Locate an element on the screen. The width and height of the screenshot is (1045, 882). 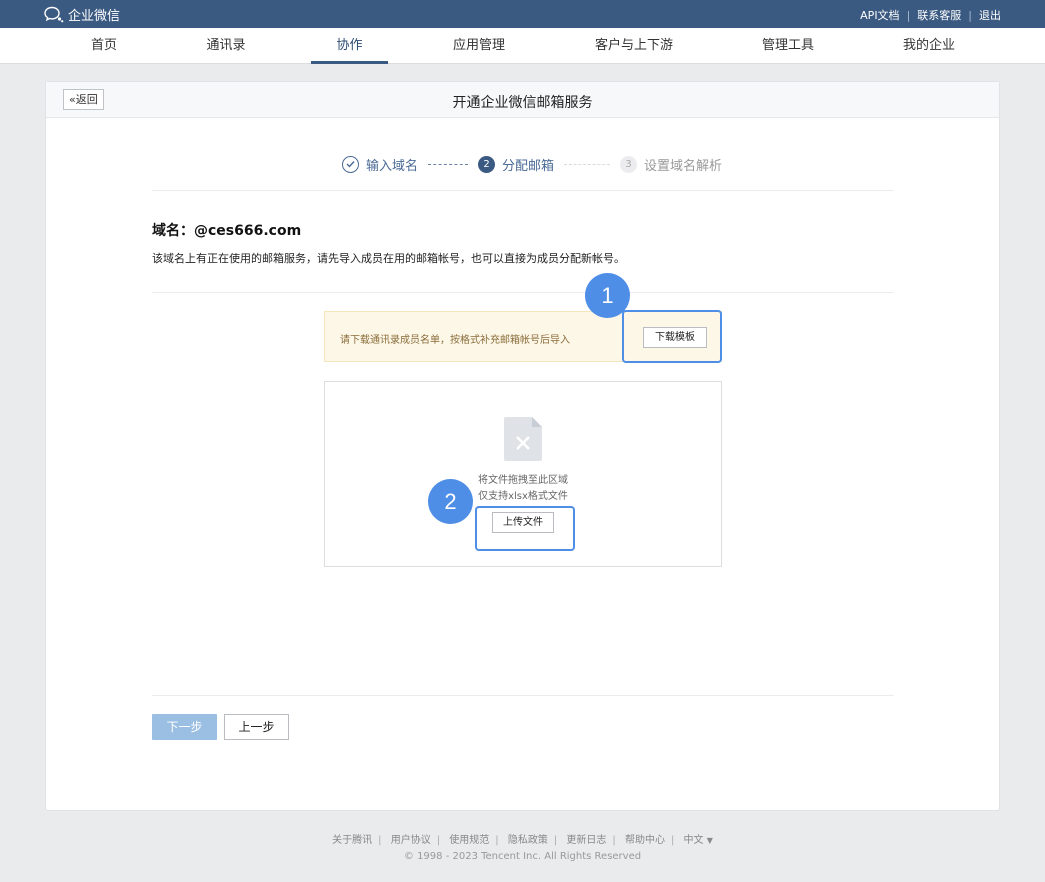
step-dns-setup: 3 设置域名解析 is located at coordinates (671, 164).